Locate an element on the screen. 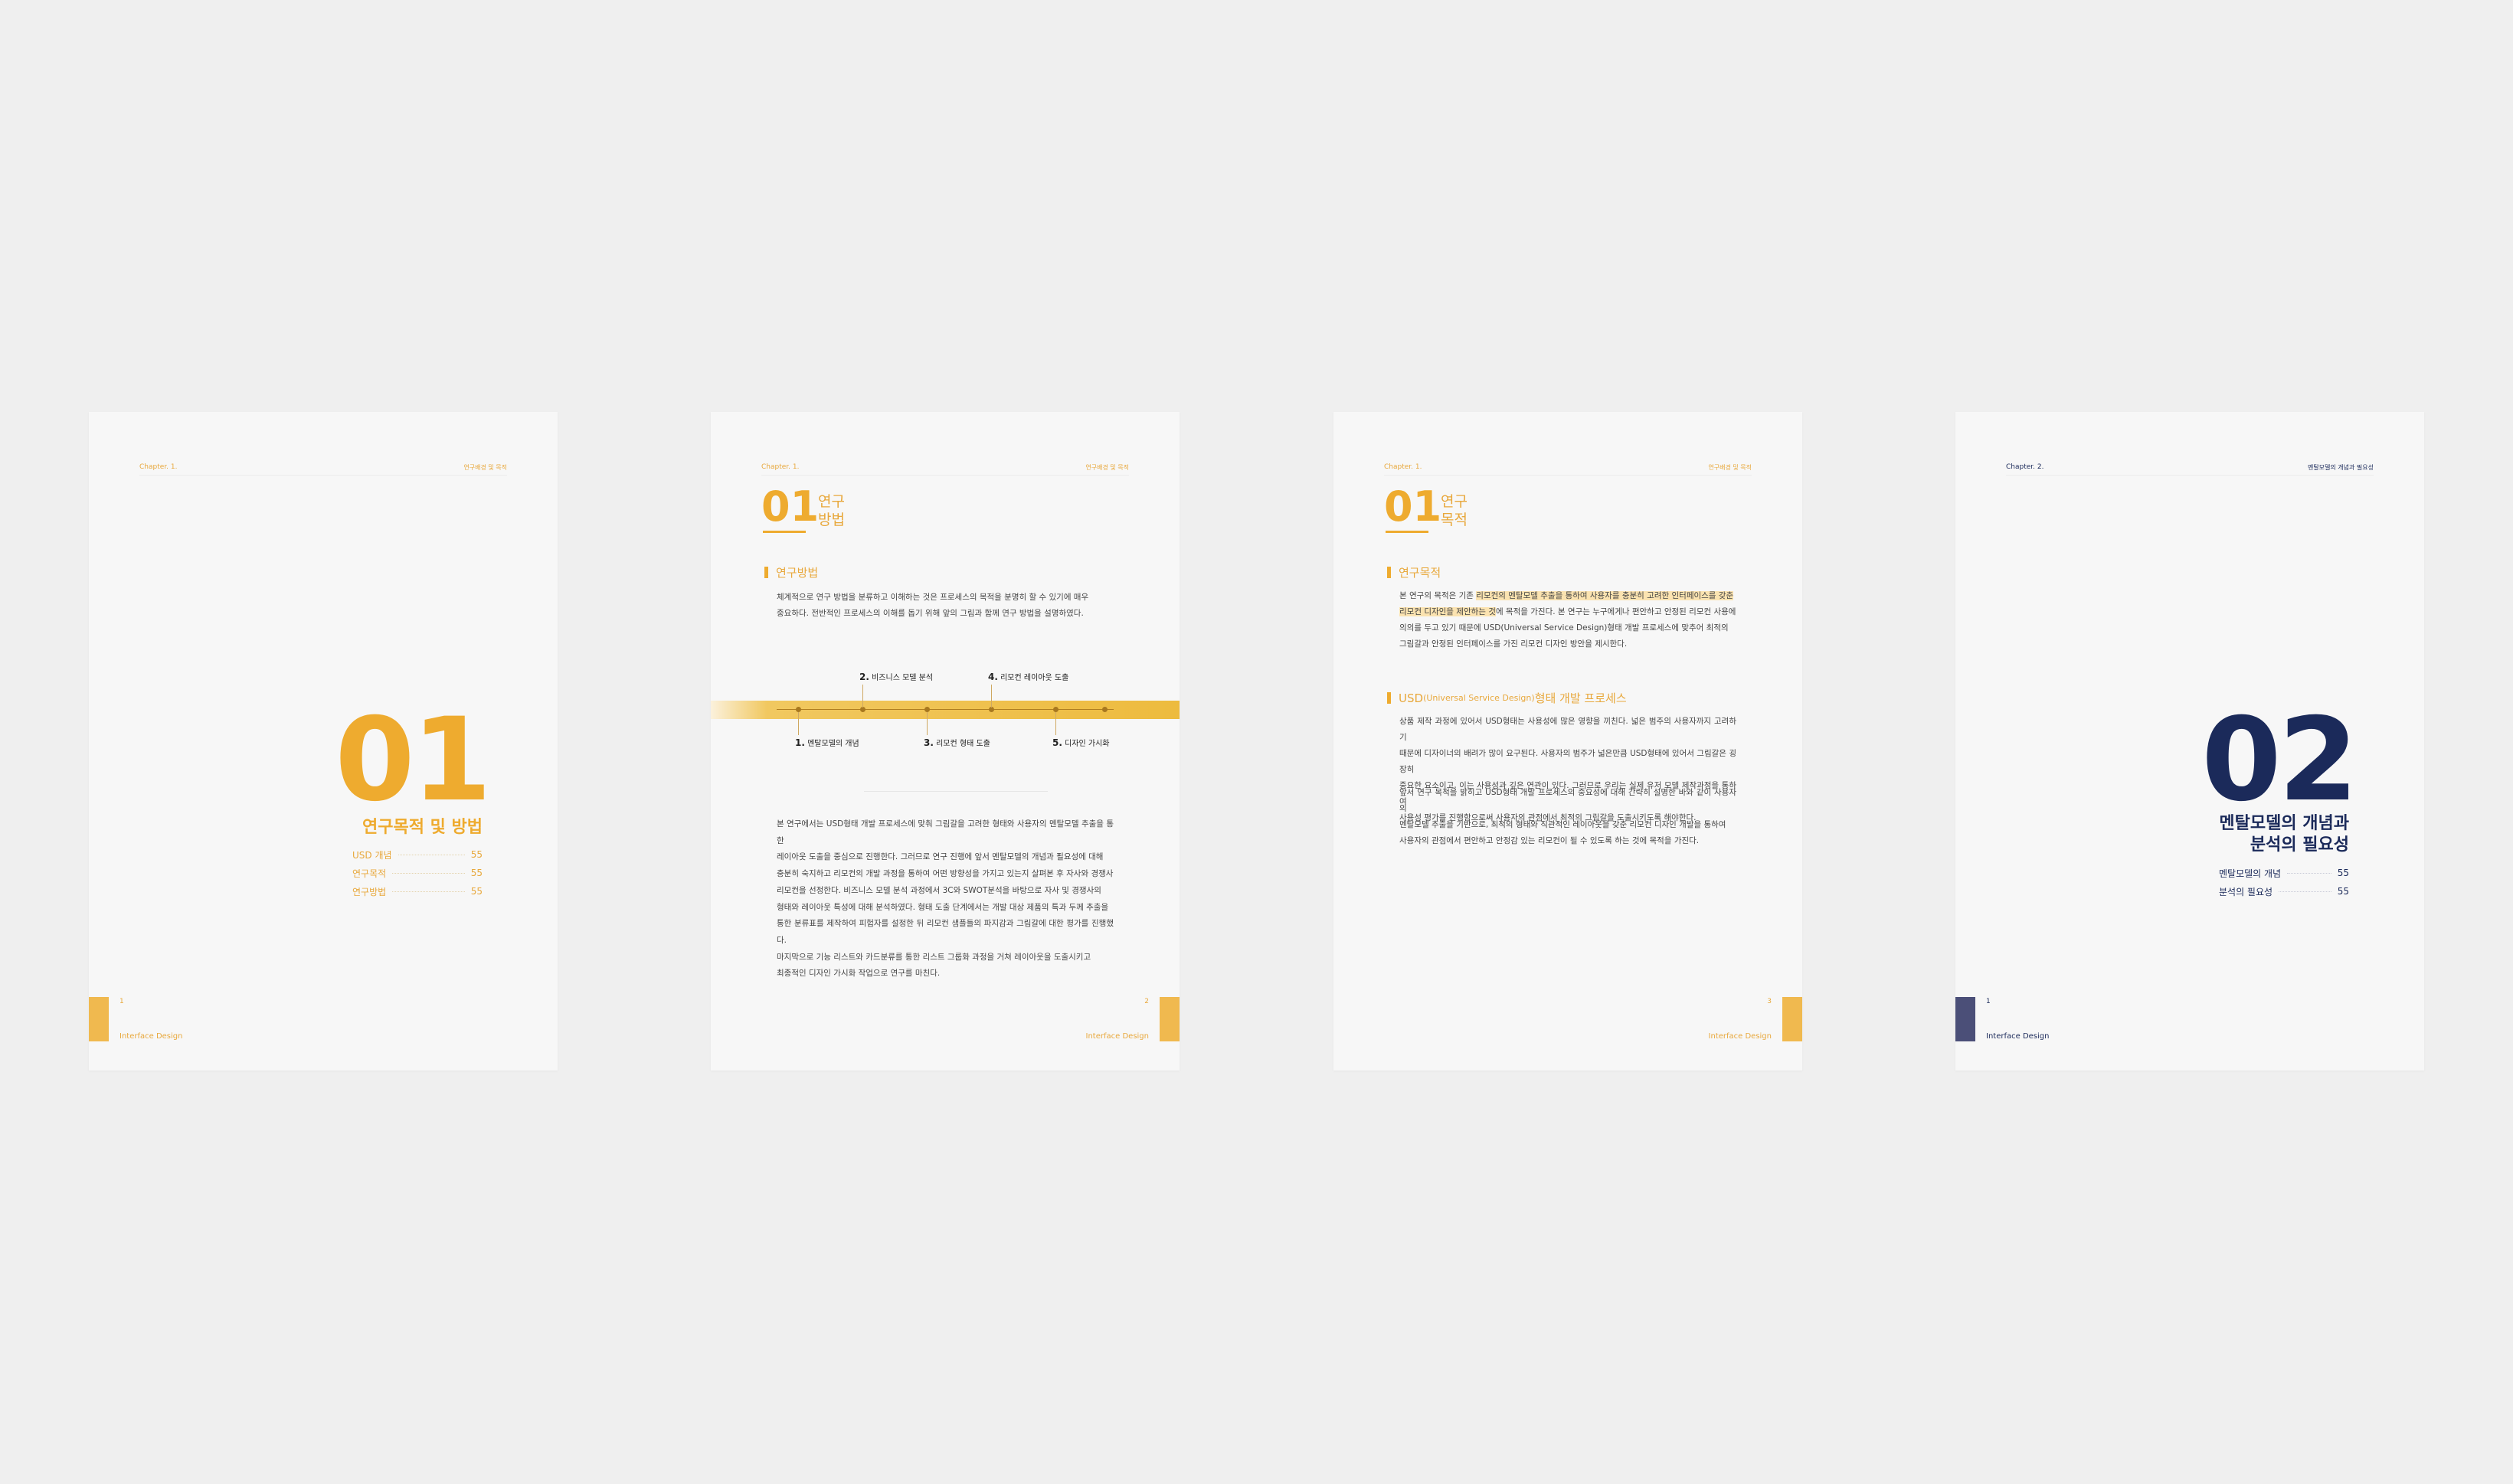  subheading: 연구방법 is located at coordinates (791, 572).